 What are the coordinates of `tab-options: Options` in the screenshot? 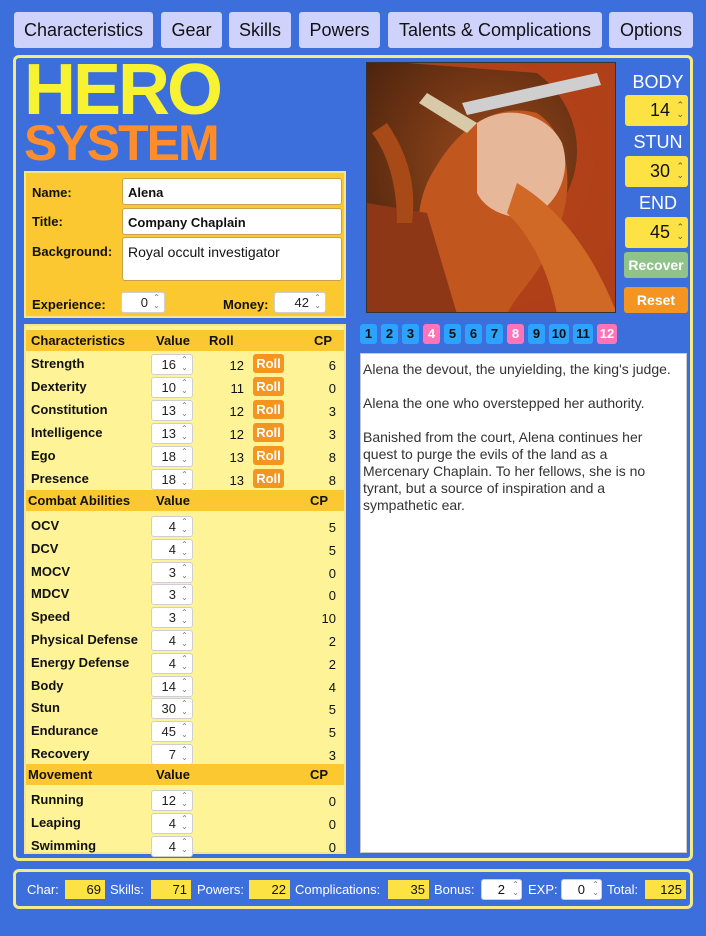 It's located at (651, 30).